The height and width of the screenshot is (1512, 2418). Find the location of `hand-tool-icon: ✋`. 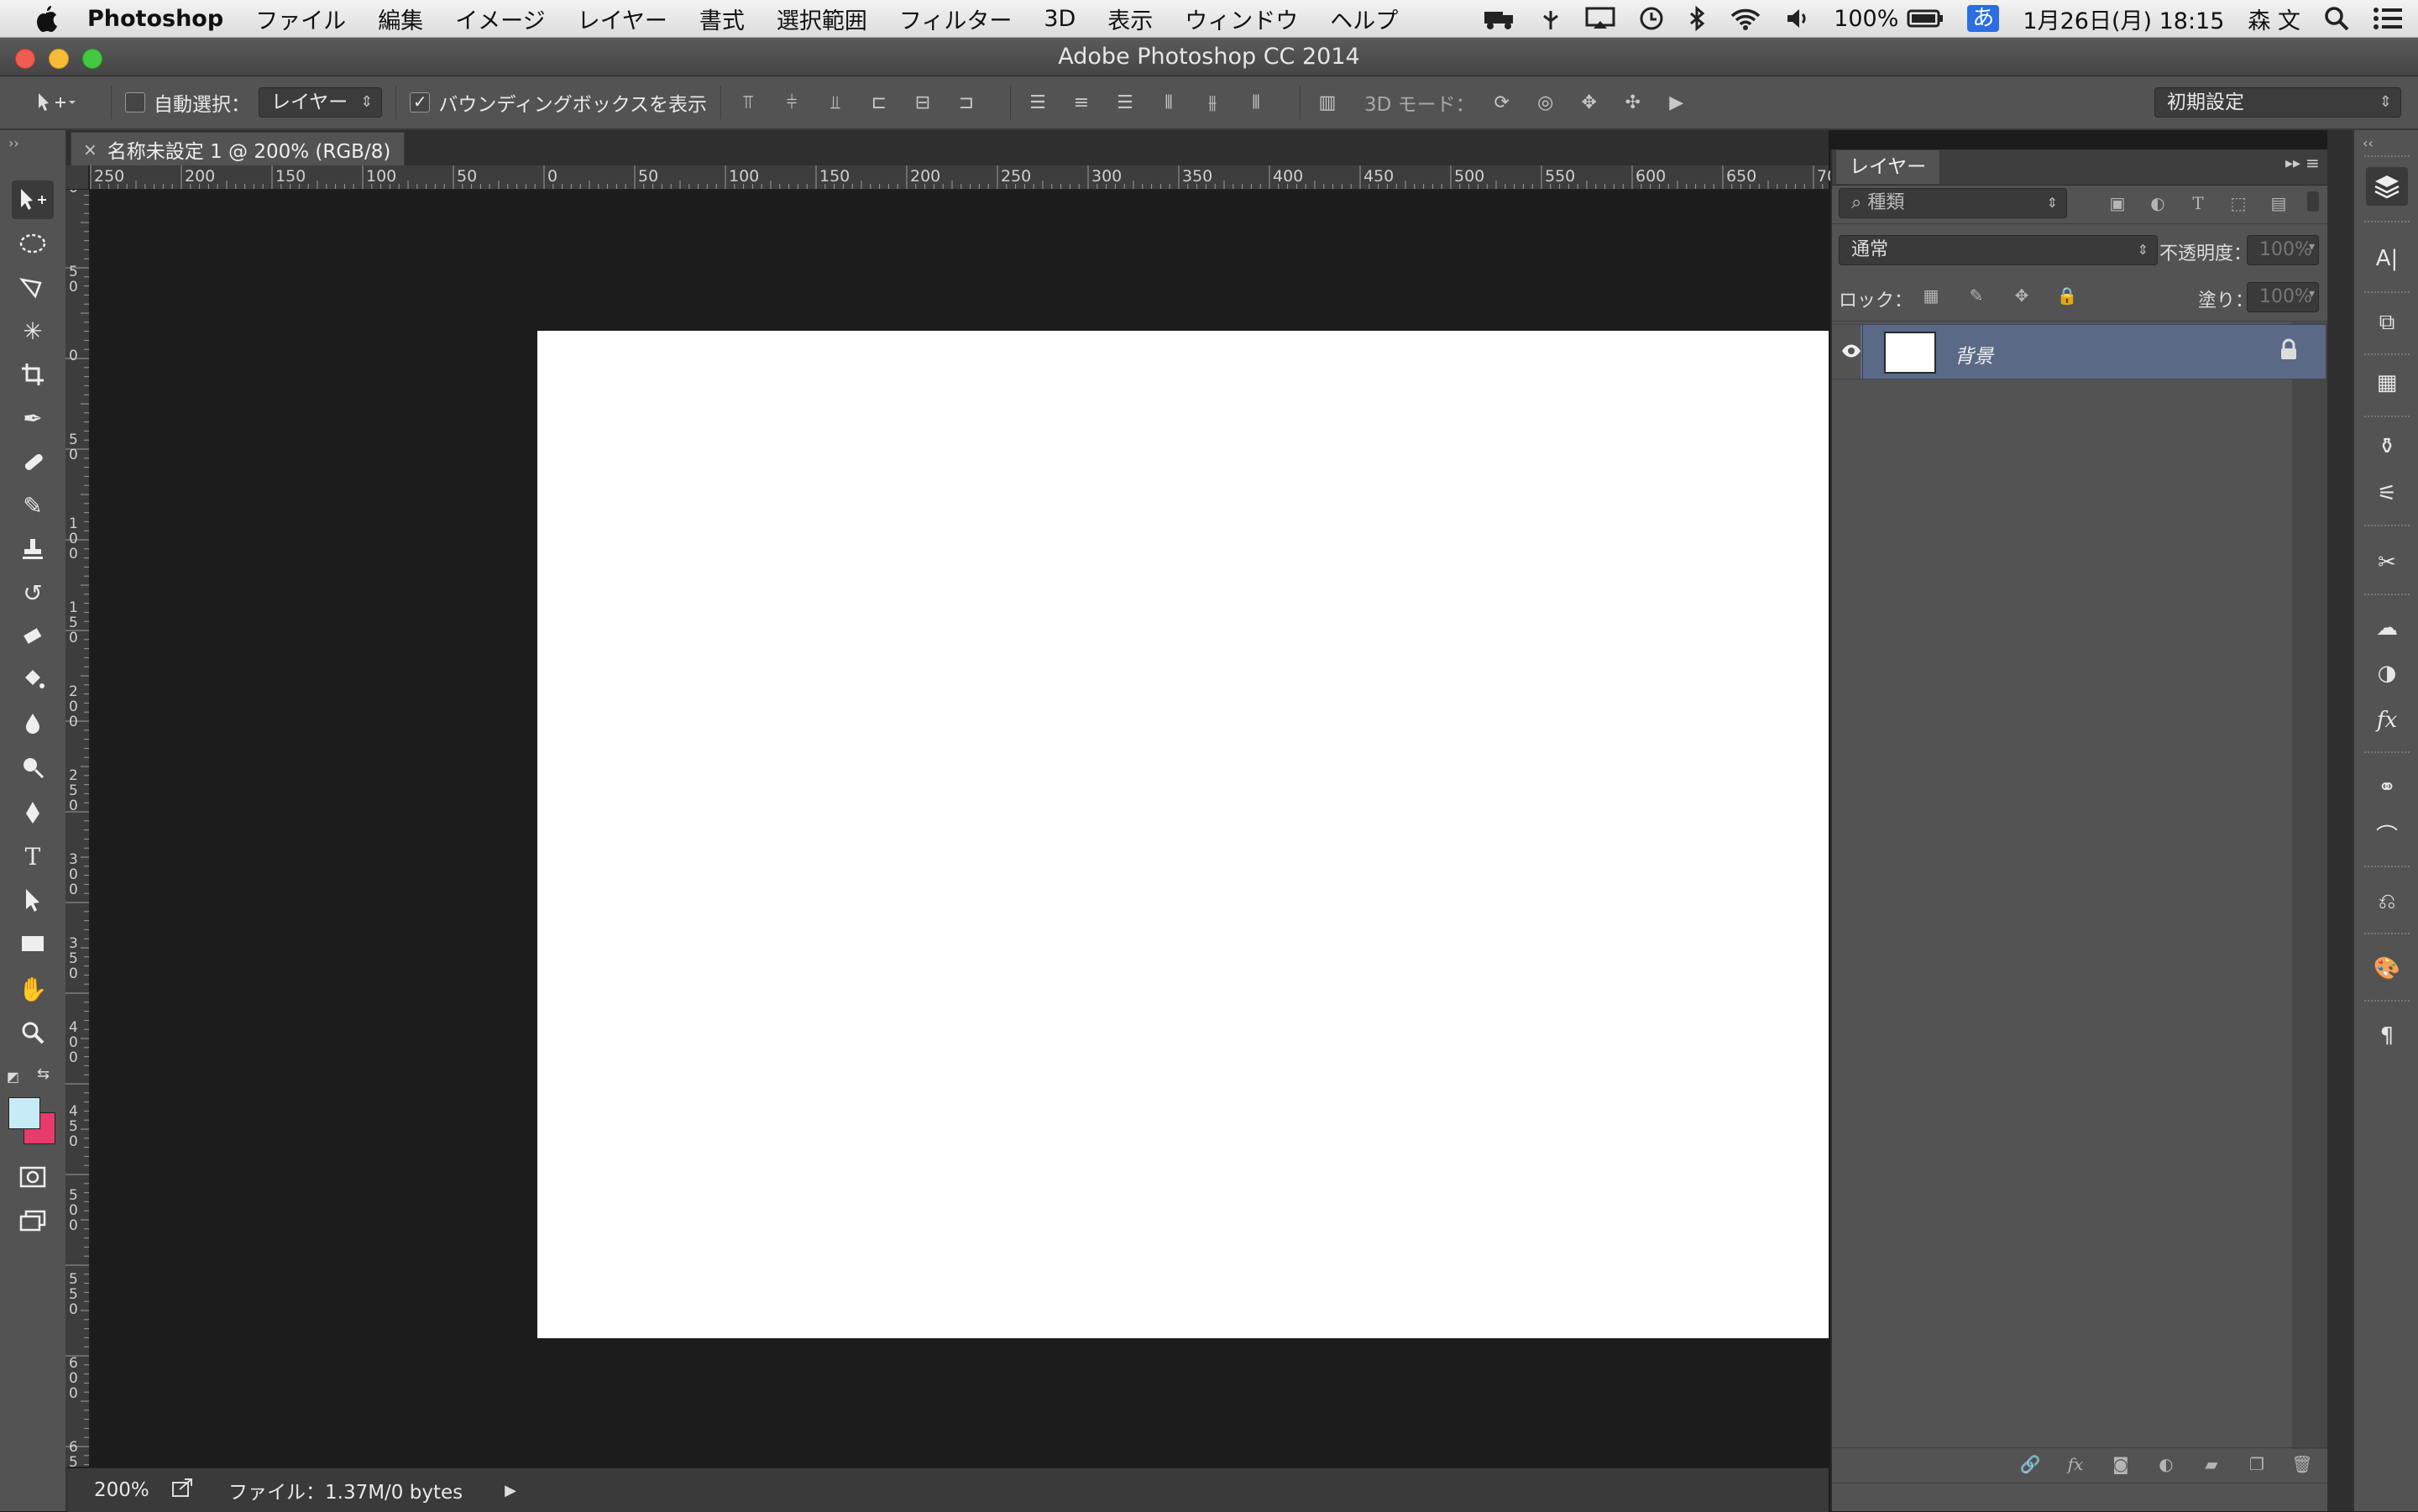

hand-tool-icon: ✋ is located at coordinates (33, 989).